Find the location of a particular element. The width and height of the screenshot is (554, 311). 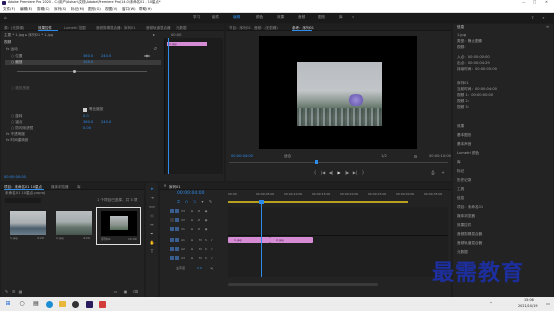

timeline-playhead-head is located at coordinates (261, 202).